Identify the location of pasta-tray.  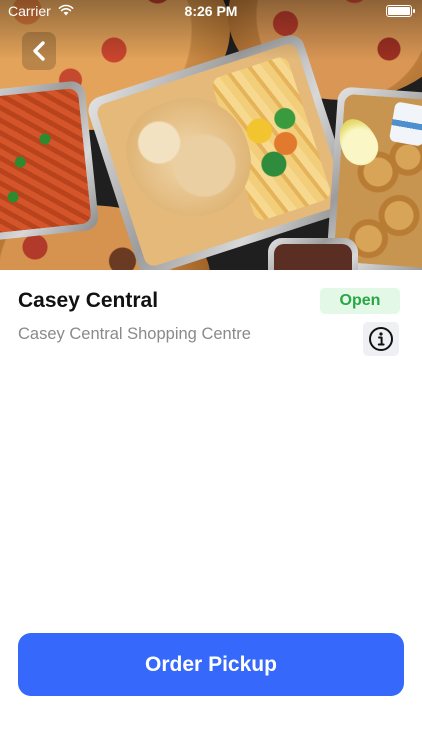
(50, 161).